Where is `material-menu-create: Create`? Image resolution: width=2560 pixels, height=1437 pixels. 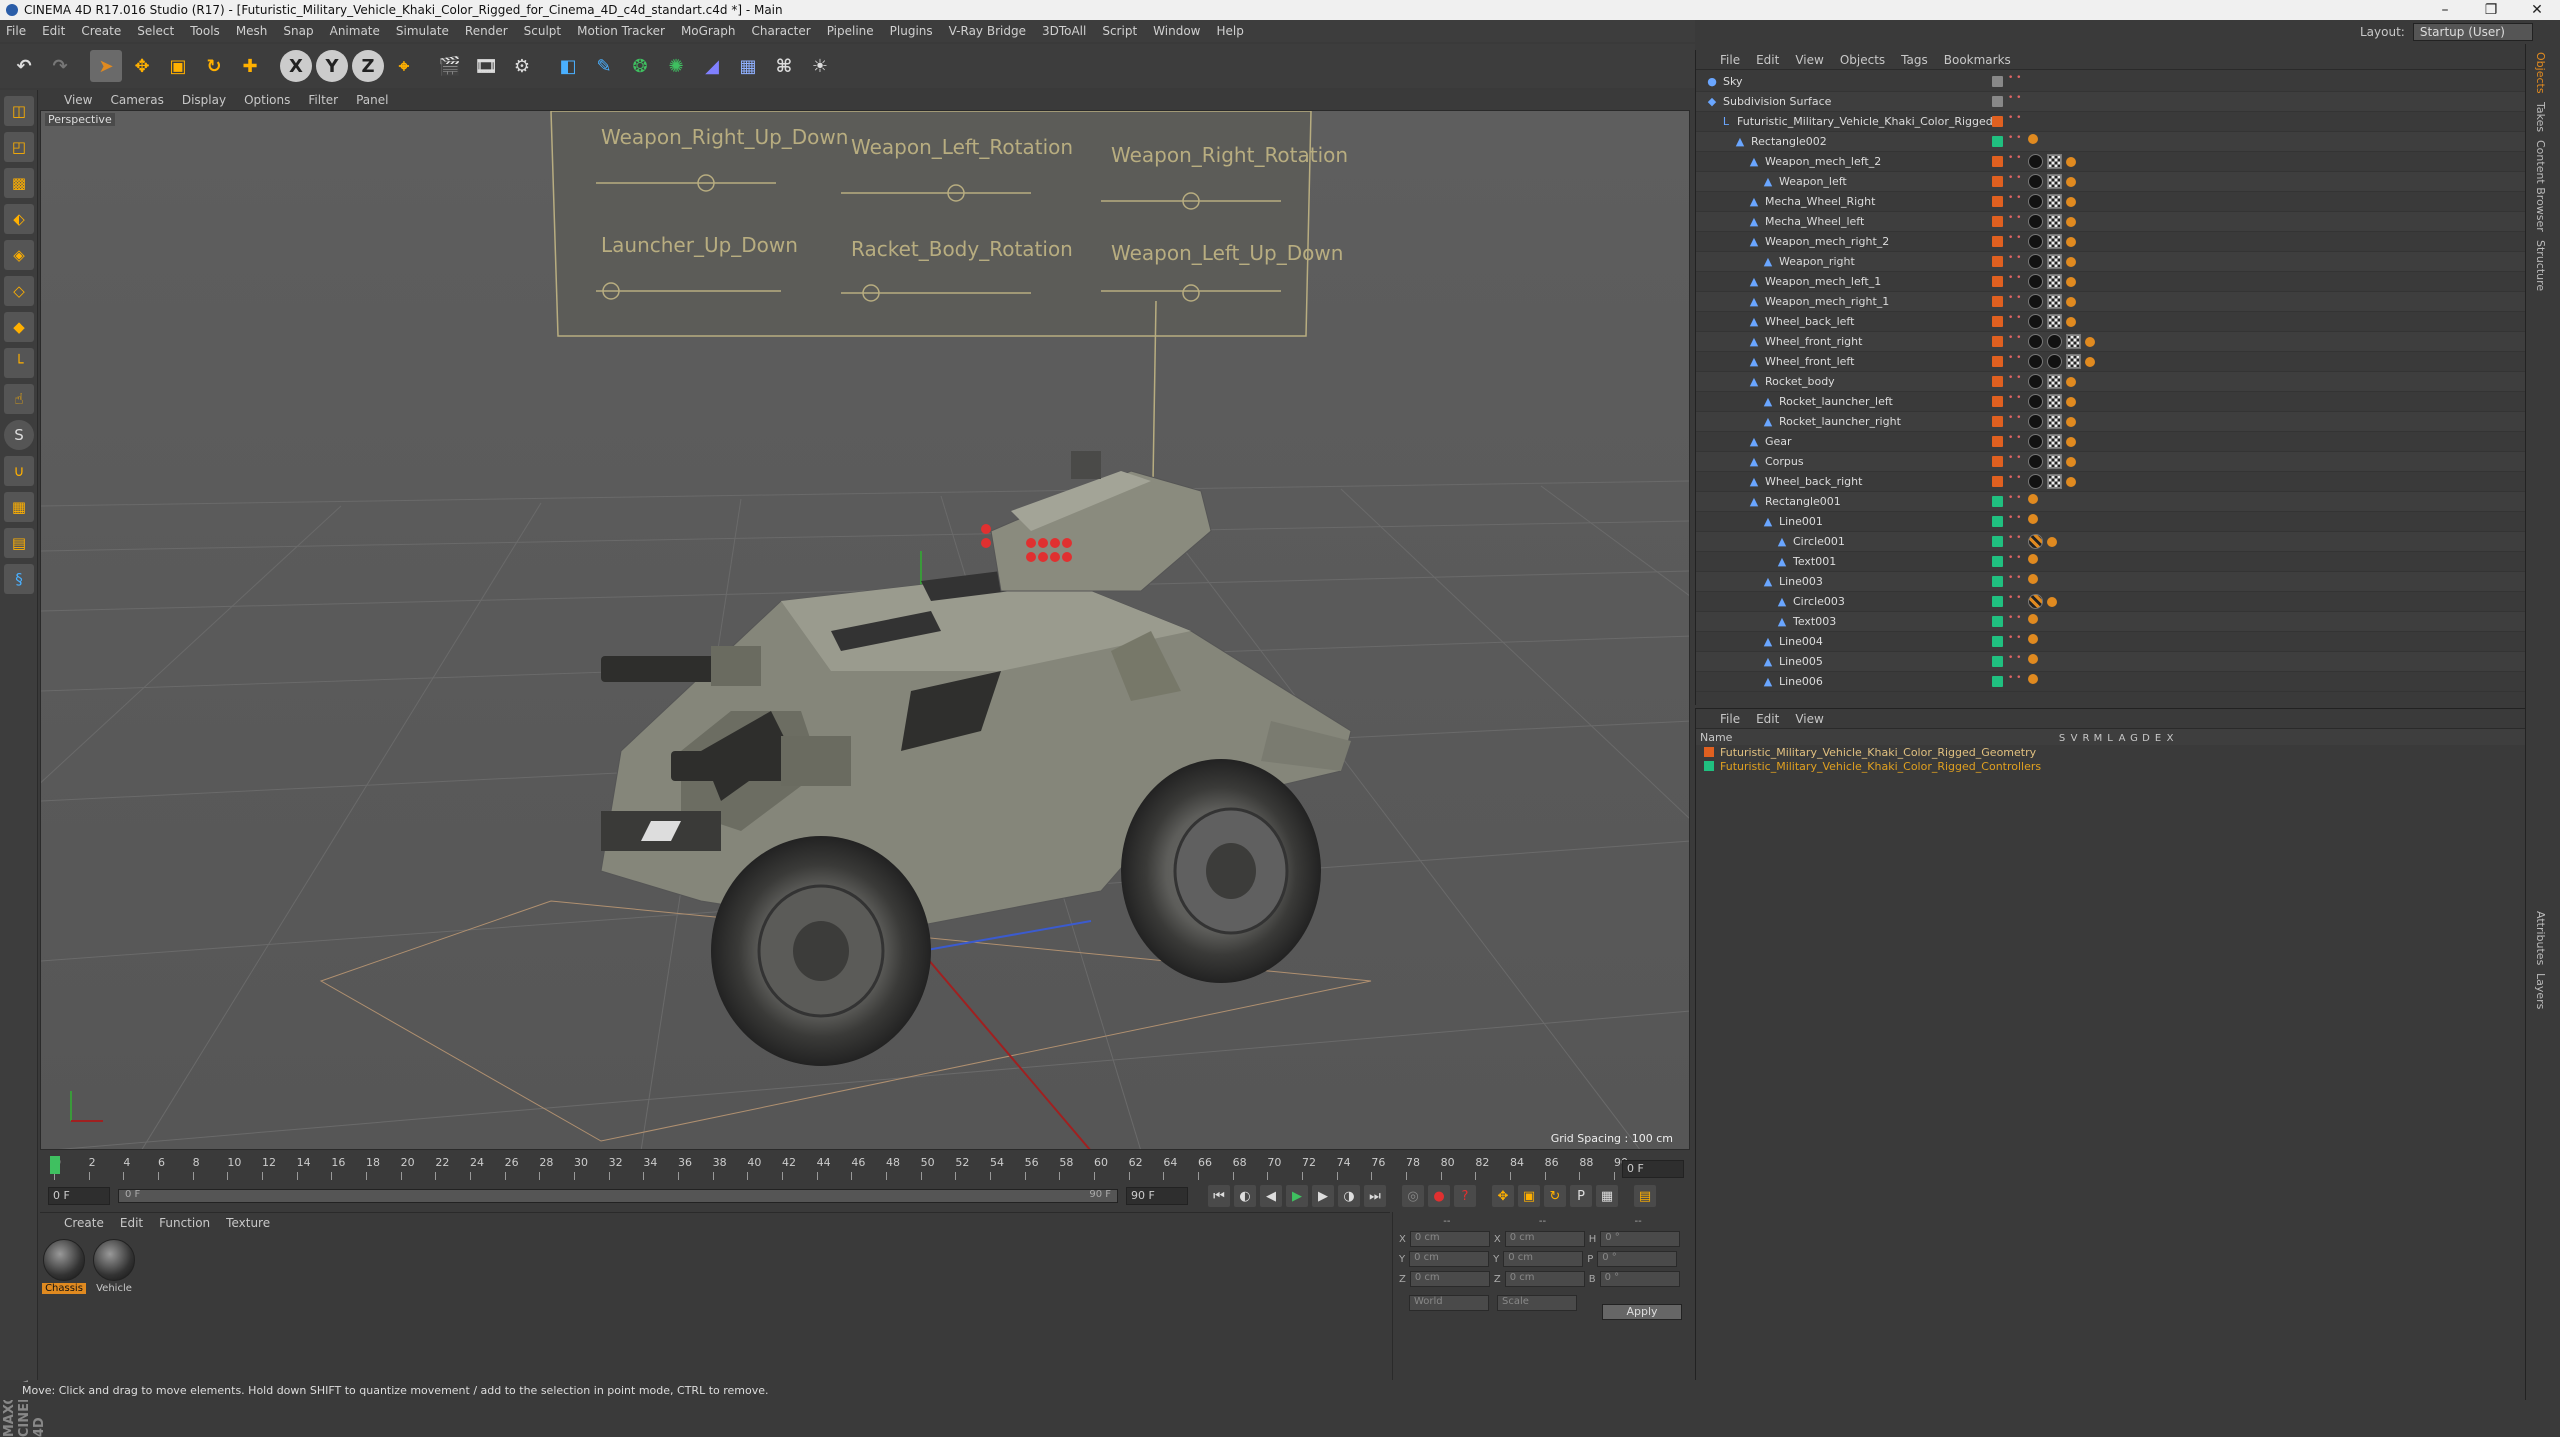 material-menu-create: Create is located at coordinates (84, 1223).